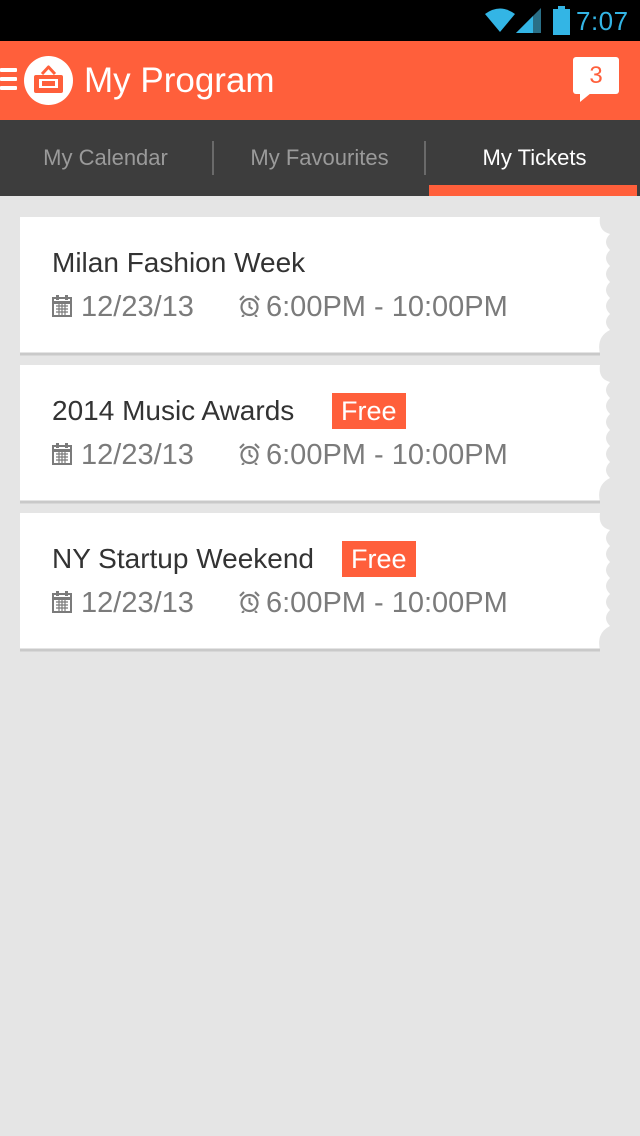  What do you see at coordinates (320, 20) in the screenshot?
I see `status-bar: 7:07` at bounding box center [320, 20].